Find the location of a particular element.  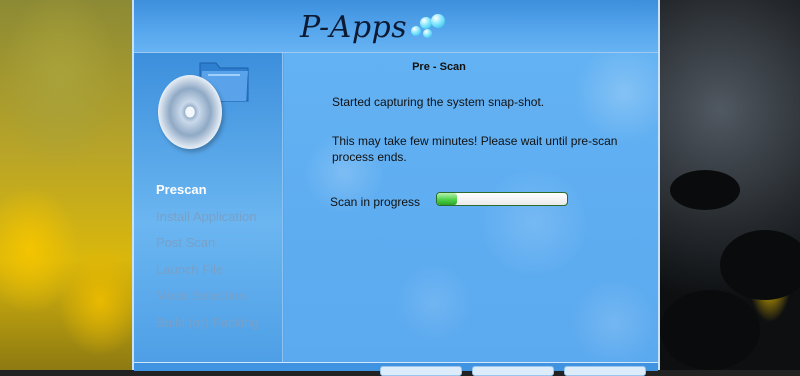

status-message: Started capturing the system snap-shot. is located at coordinates (438, 102).